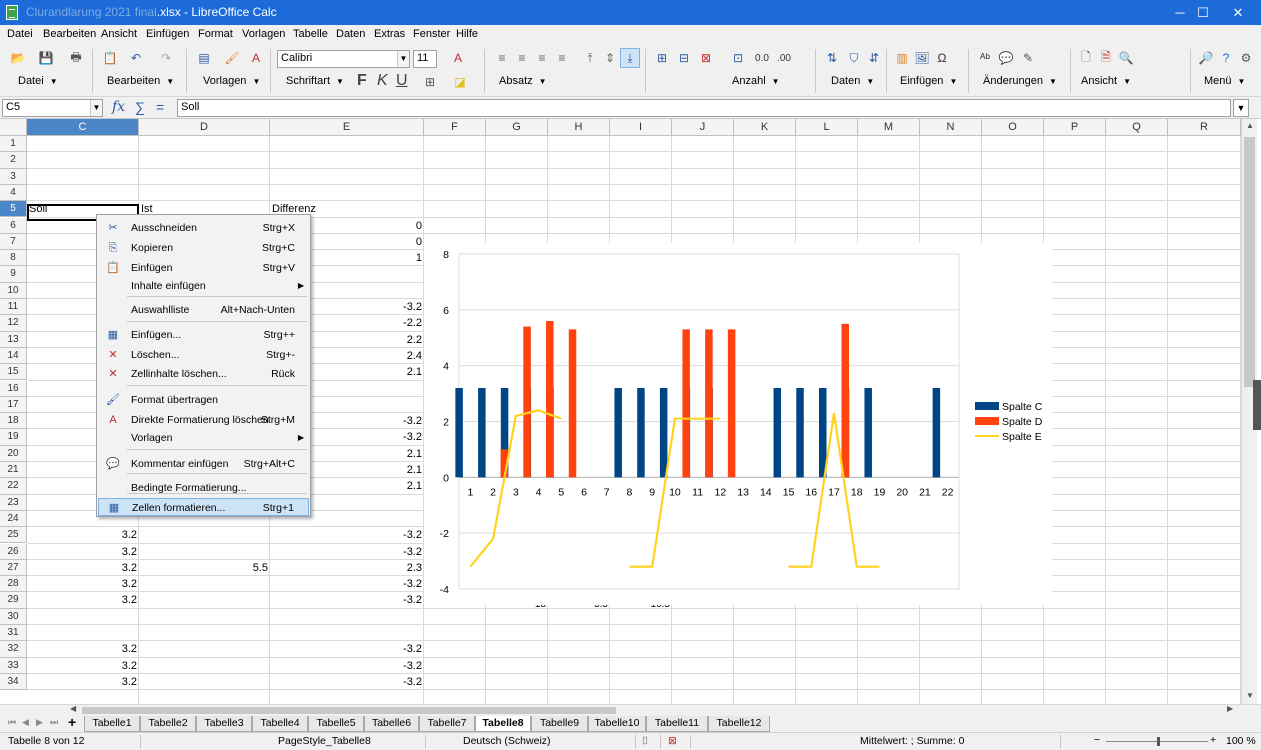  Describe the element at coordinates (382, 81) in the screenshot. I see `italic-button: K` at that location.